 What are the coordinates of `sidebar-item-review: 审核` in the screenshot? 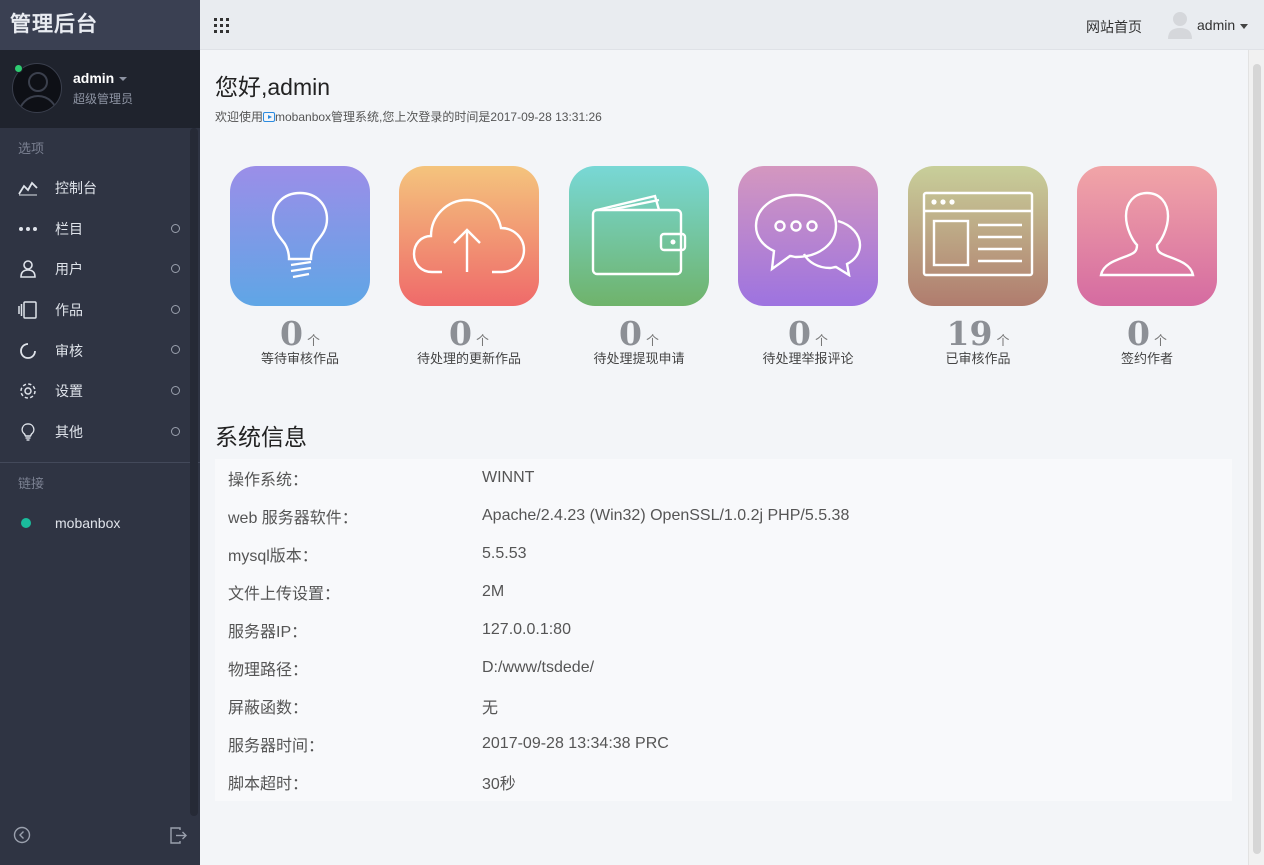 It's located at (100, 350).